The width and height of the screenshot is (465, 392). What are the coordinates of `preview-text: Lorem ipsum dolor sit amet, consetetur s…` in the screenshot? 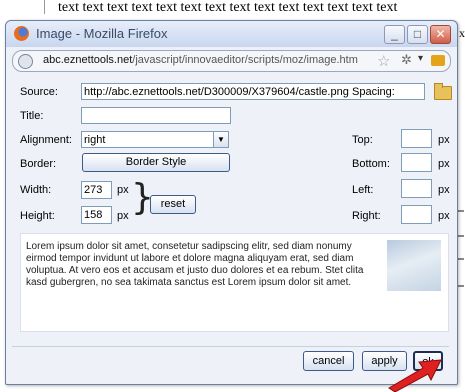 It's located at (195, 264).